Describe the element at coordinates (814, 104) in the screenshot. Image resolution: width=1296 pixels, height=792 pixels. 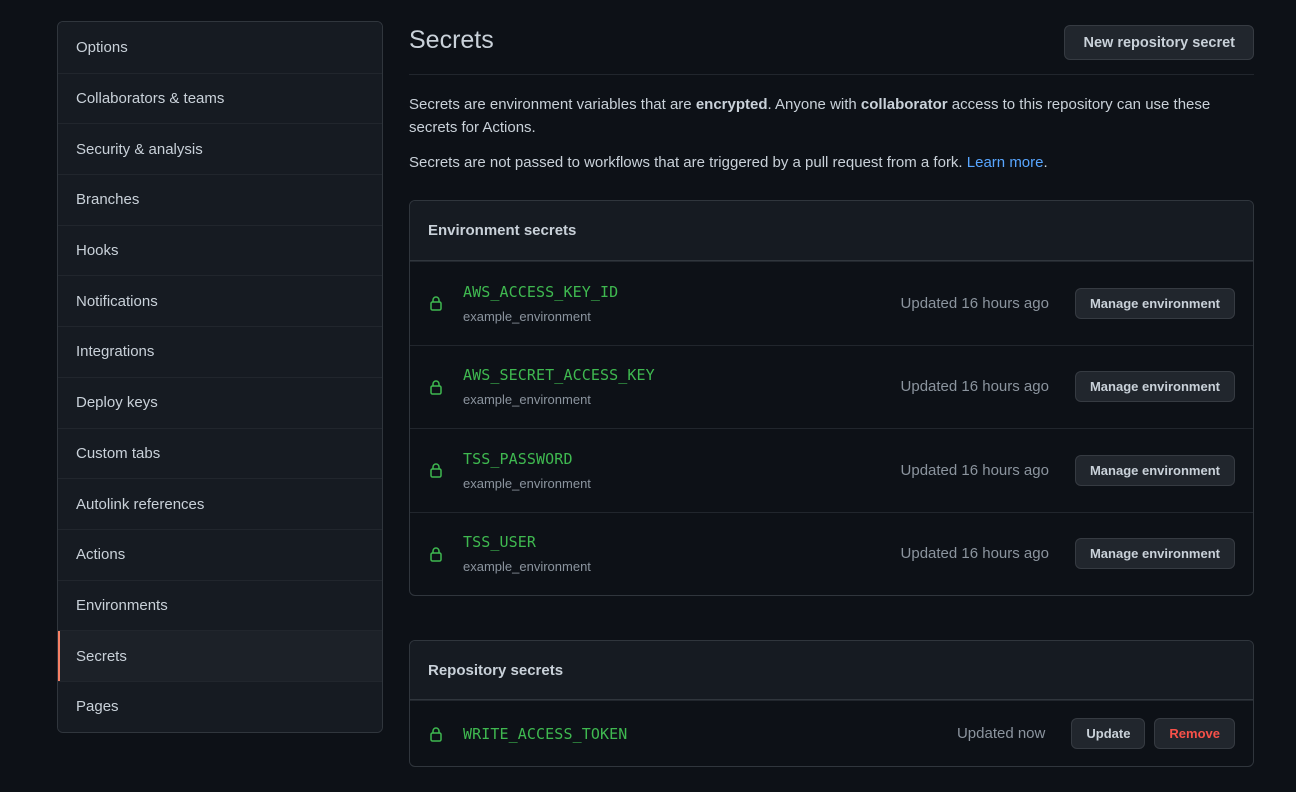
I see `description-text: . Anyone with` at that location.